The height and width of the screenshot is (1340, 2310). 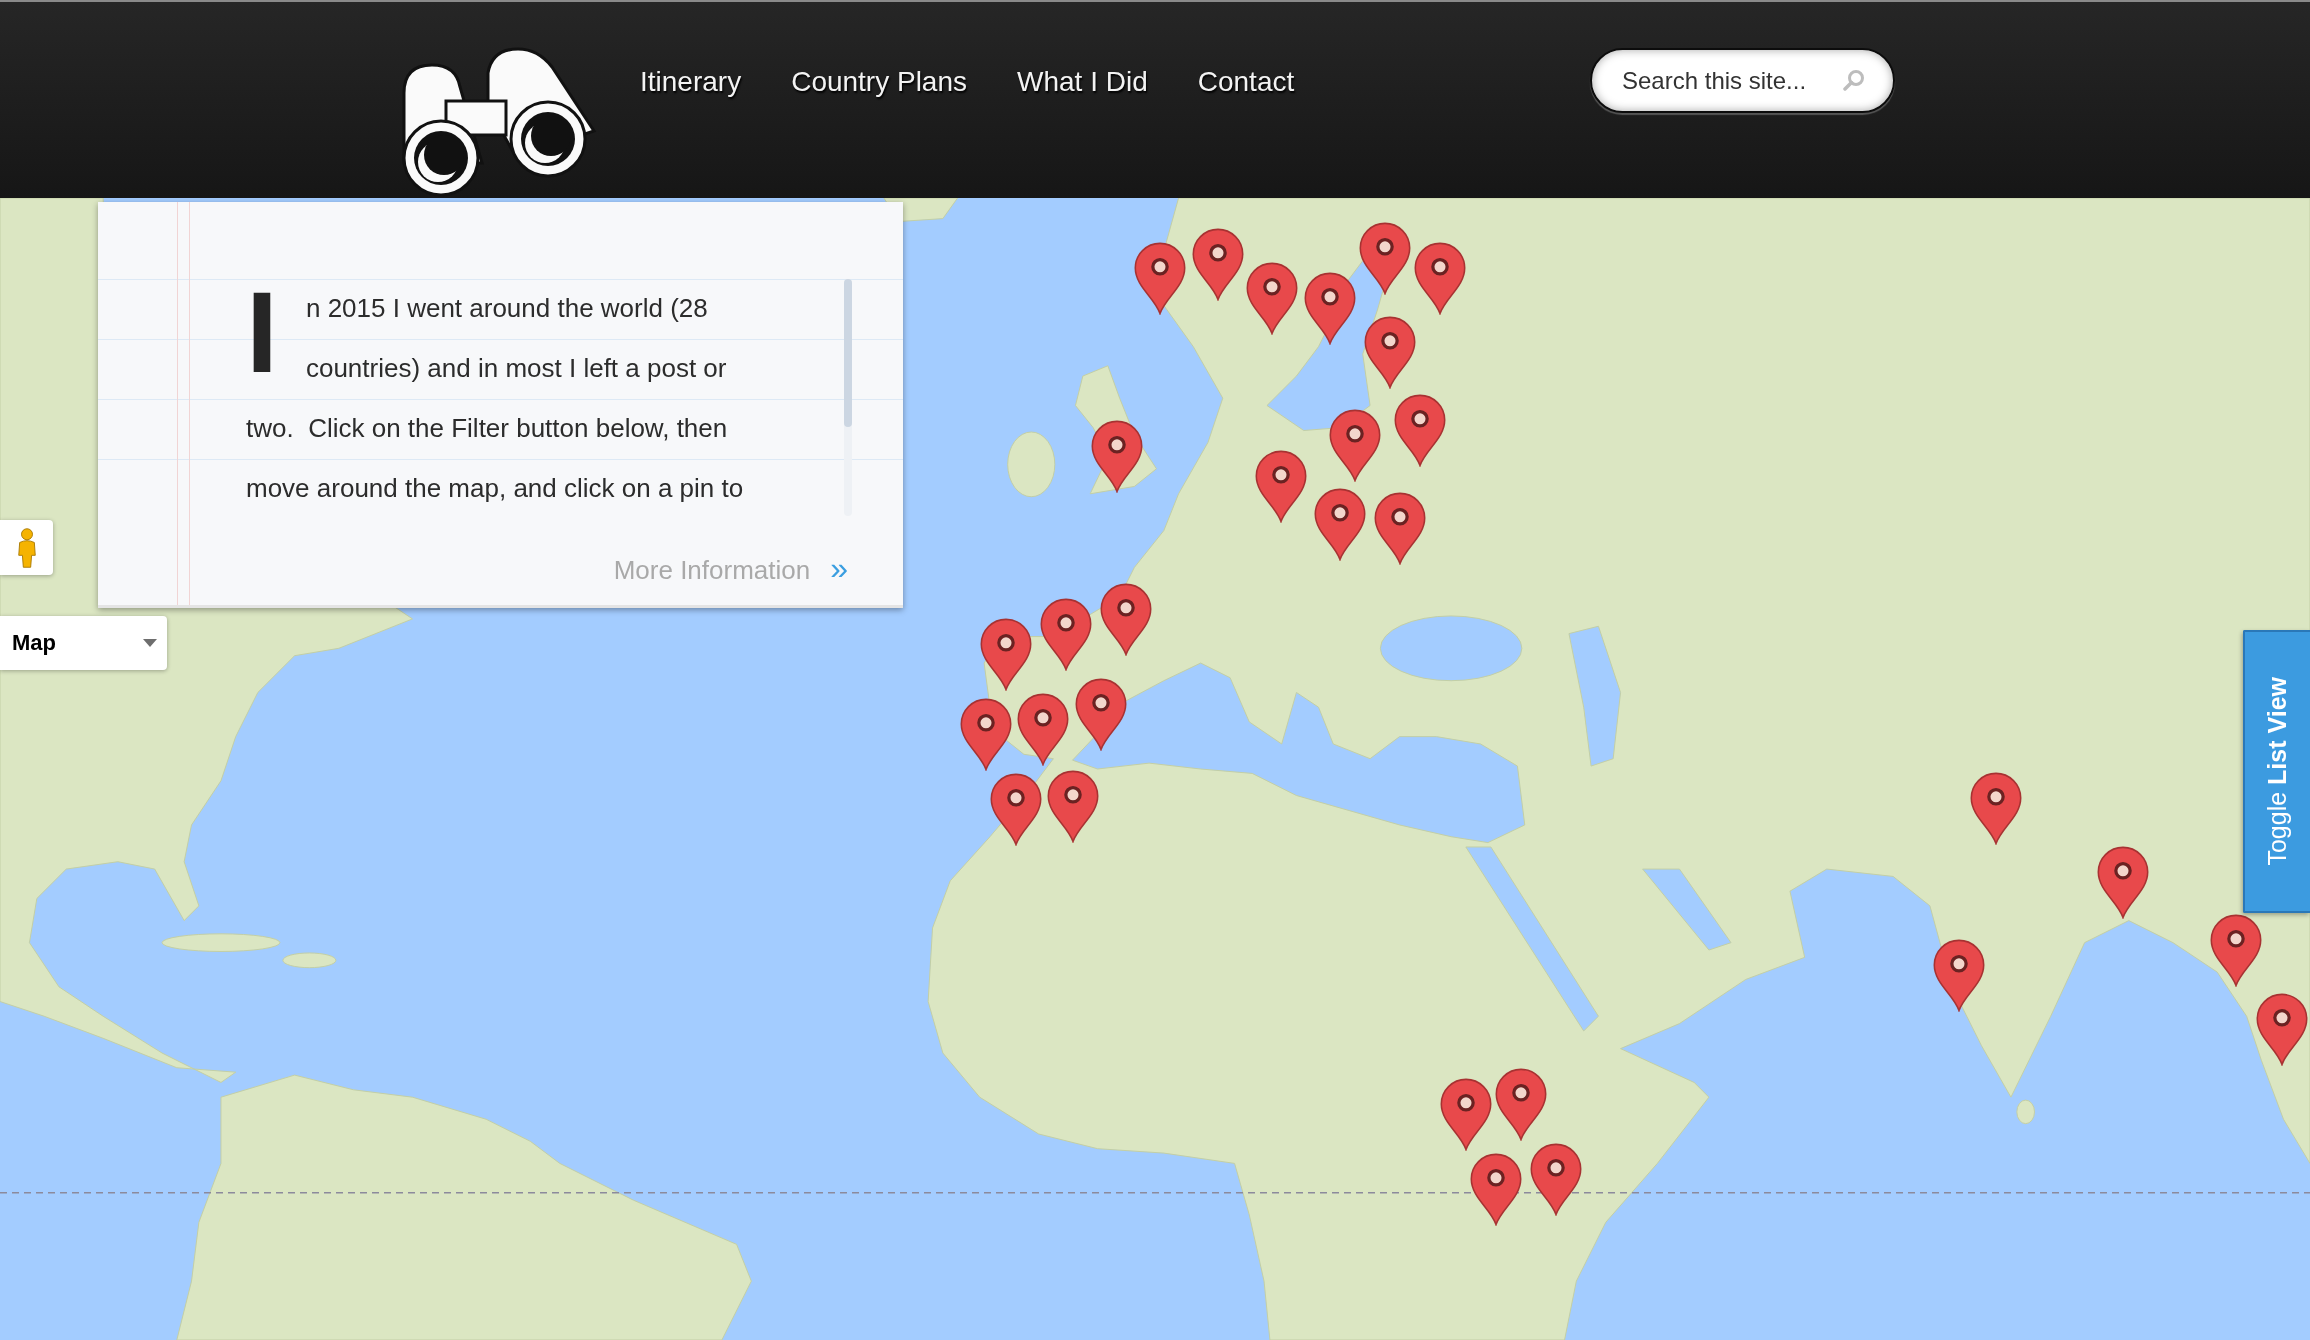 I want to click on caret-icon, so click(x=150, y=643).